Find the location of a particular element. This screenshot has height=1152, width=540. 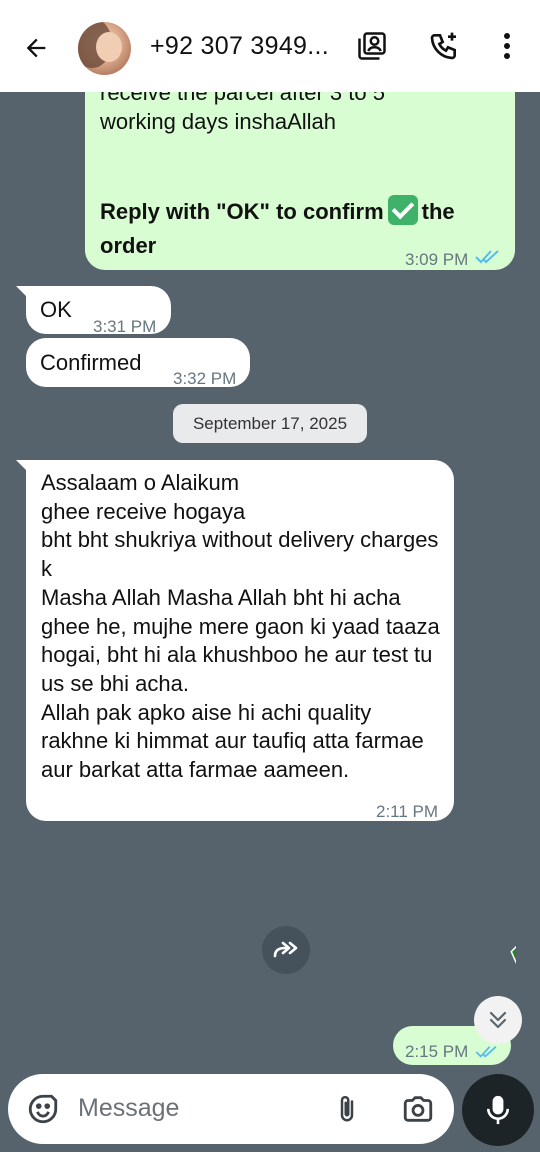

message-text: Confirmed is located at coordinates (91, 362).